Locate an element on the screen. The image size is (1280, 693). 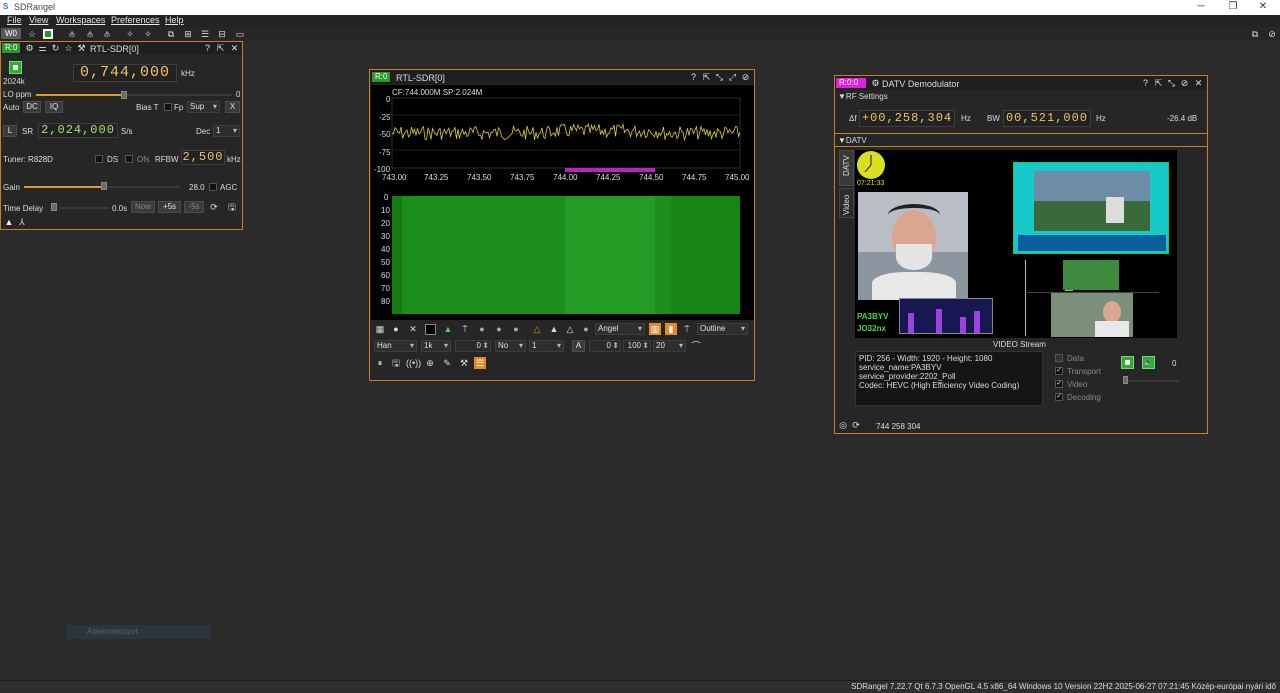
tile-icon: ⊞ is located at coordinates (188, 34).